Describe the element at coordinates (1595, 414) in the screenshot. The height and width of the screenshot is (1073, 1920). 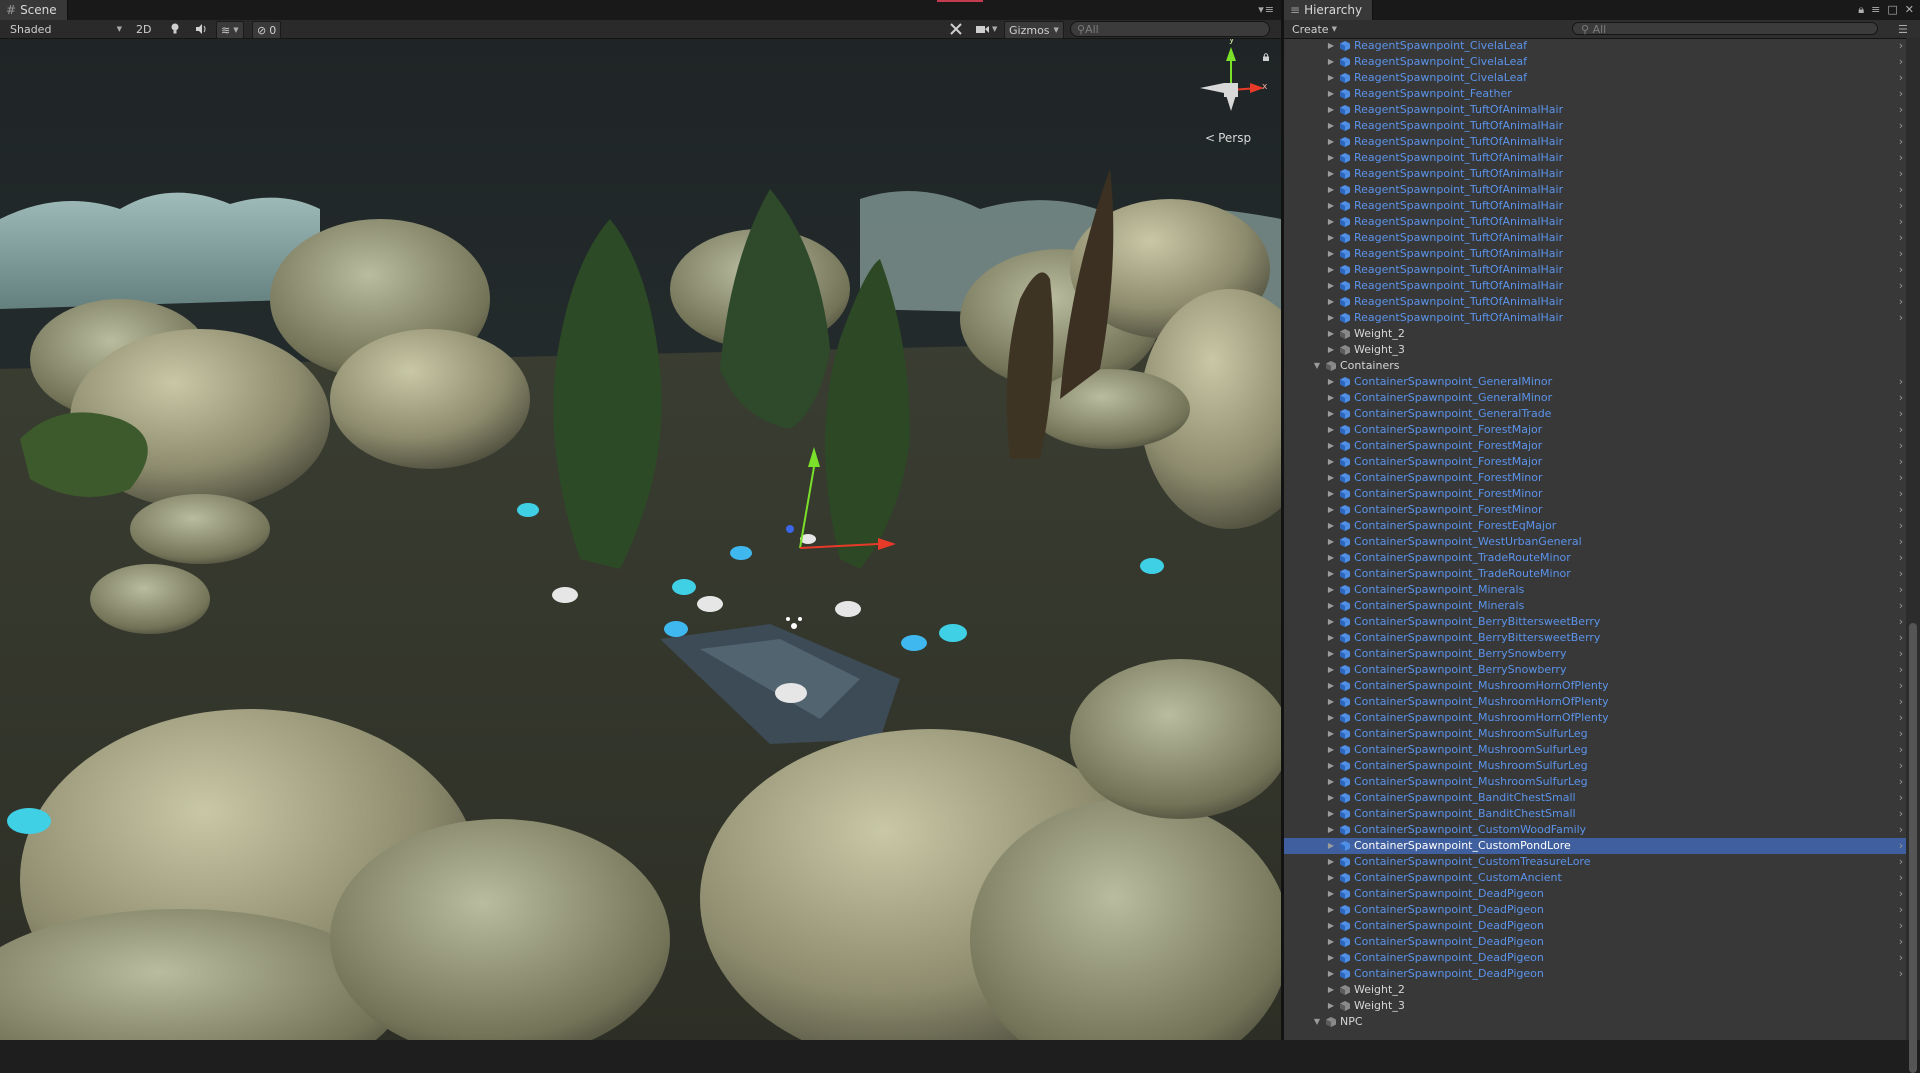
I see `hierarchy-prefab-row: ▶ ContainerSpawnpoint_GeneralTrade ›` at that location.